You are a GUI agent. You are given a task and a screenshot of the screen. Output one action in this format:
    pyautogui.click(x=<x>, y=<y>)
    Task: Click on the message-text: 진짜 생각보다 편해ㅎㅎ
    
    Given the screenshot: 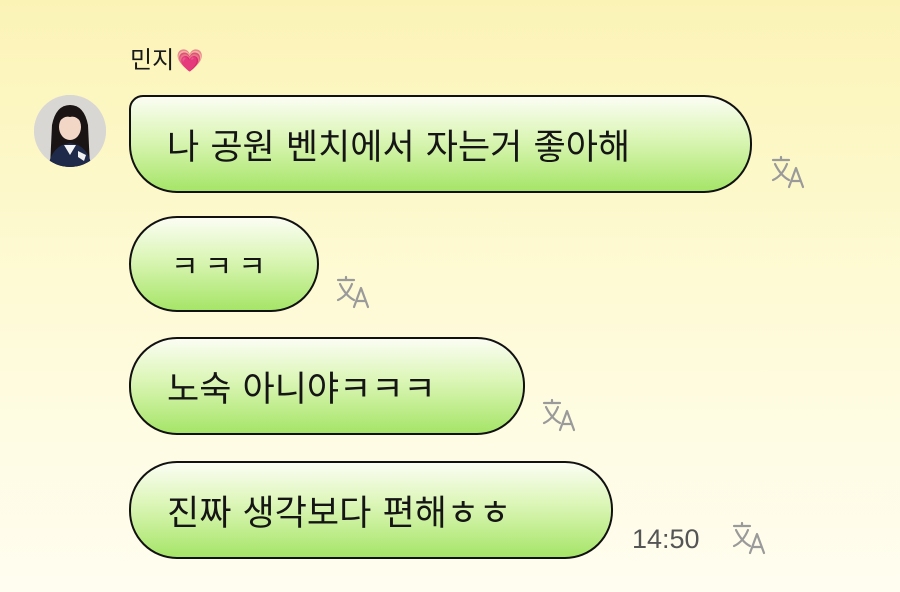 What is the action you would take?
    pyautogui.click(x=339, y=513)
    